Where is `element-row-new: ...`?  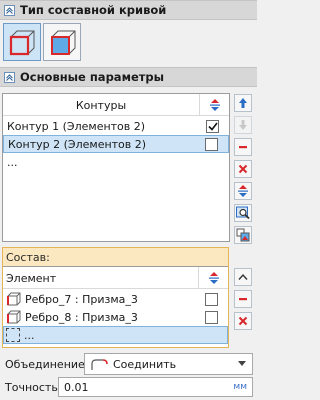 element-row-new: ... is located at coordinates (115, 335).